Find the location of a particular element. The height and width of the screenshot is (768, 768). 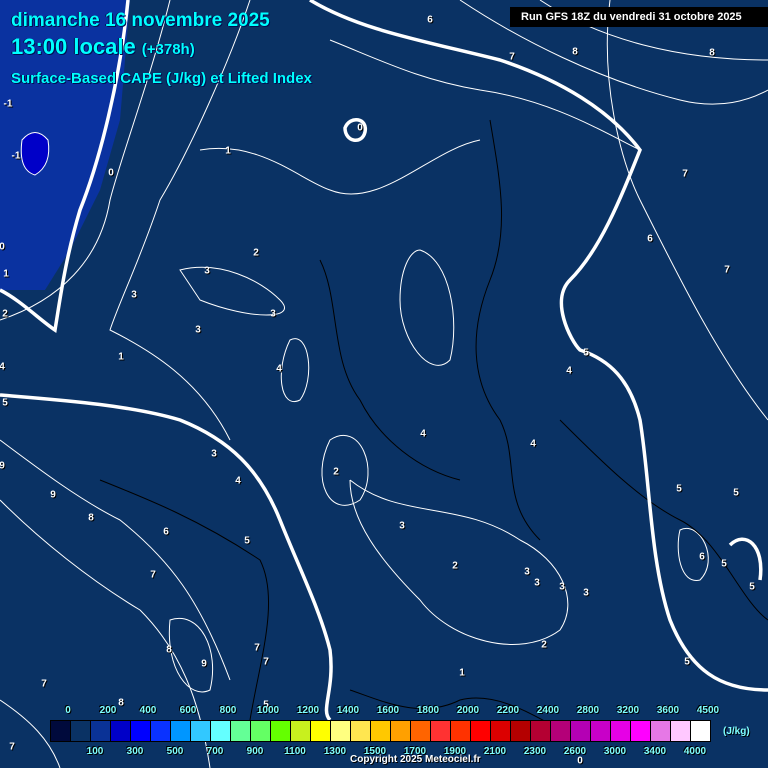

lead-time: (+378h) is located at coordinates (168, 49).